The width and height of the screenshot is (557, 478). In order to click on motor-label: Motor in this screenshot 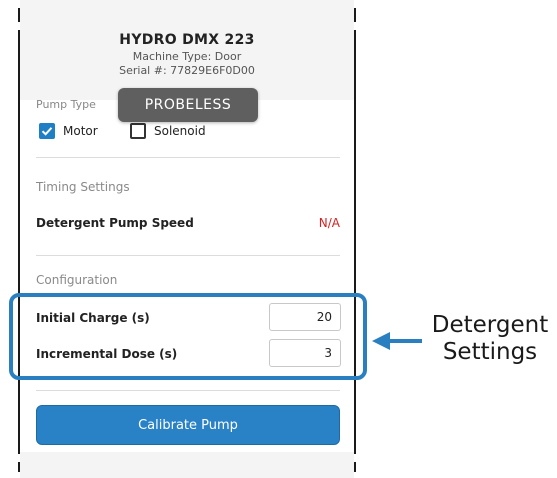, I will do `click(80, 131)`.